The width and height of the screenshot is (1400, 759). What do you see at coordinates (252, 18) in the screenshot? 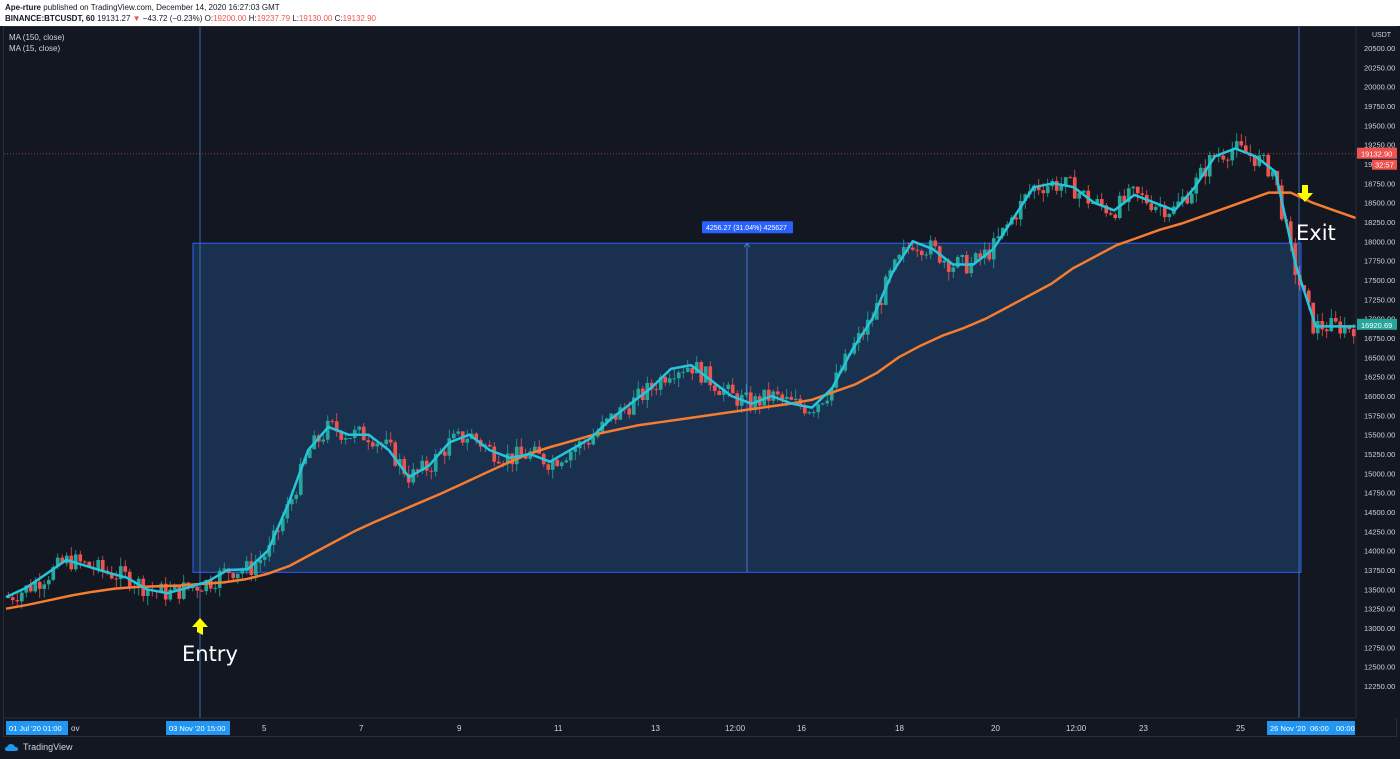
I see `ohlc-h-label: H:` at bounding box center [252, 18].